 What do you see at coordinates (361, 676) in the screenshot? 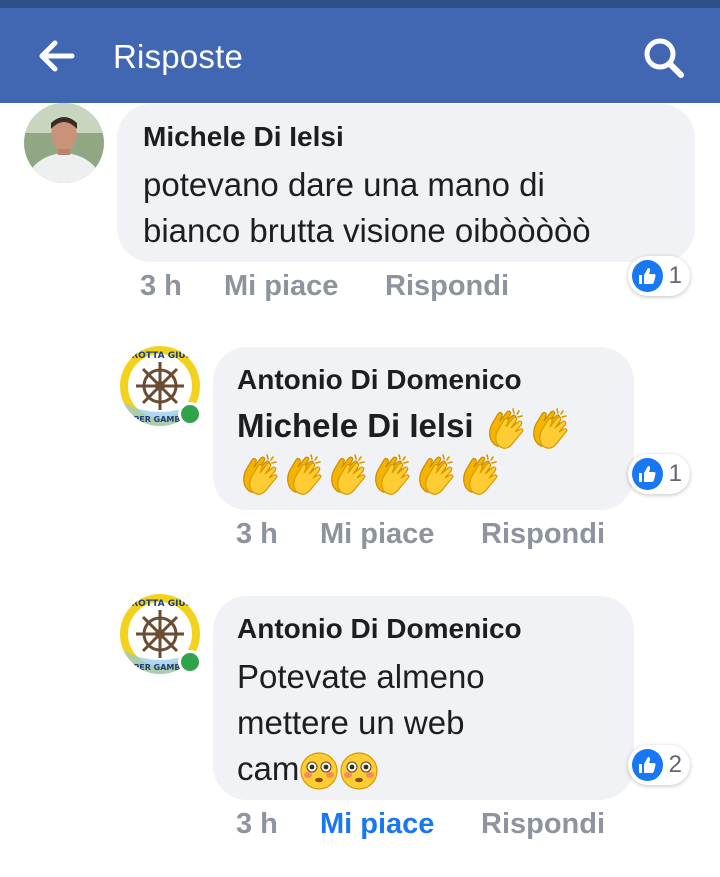
I see `comment-text-line: Potevate almeno` at bounding box center [361, 676].